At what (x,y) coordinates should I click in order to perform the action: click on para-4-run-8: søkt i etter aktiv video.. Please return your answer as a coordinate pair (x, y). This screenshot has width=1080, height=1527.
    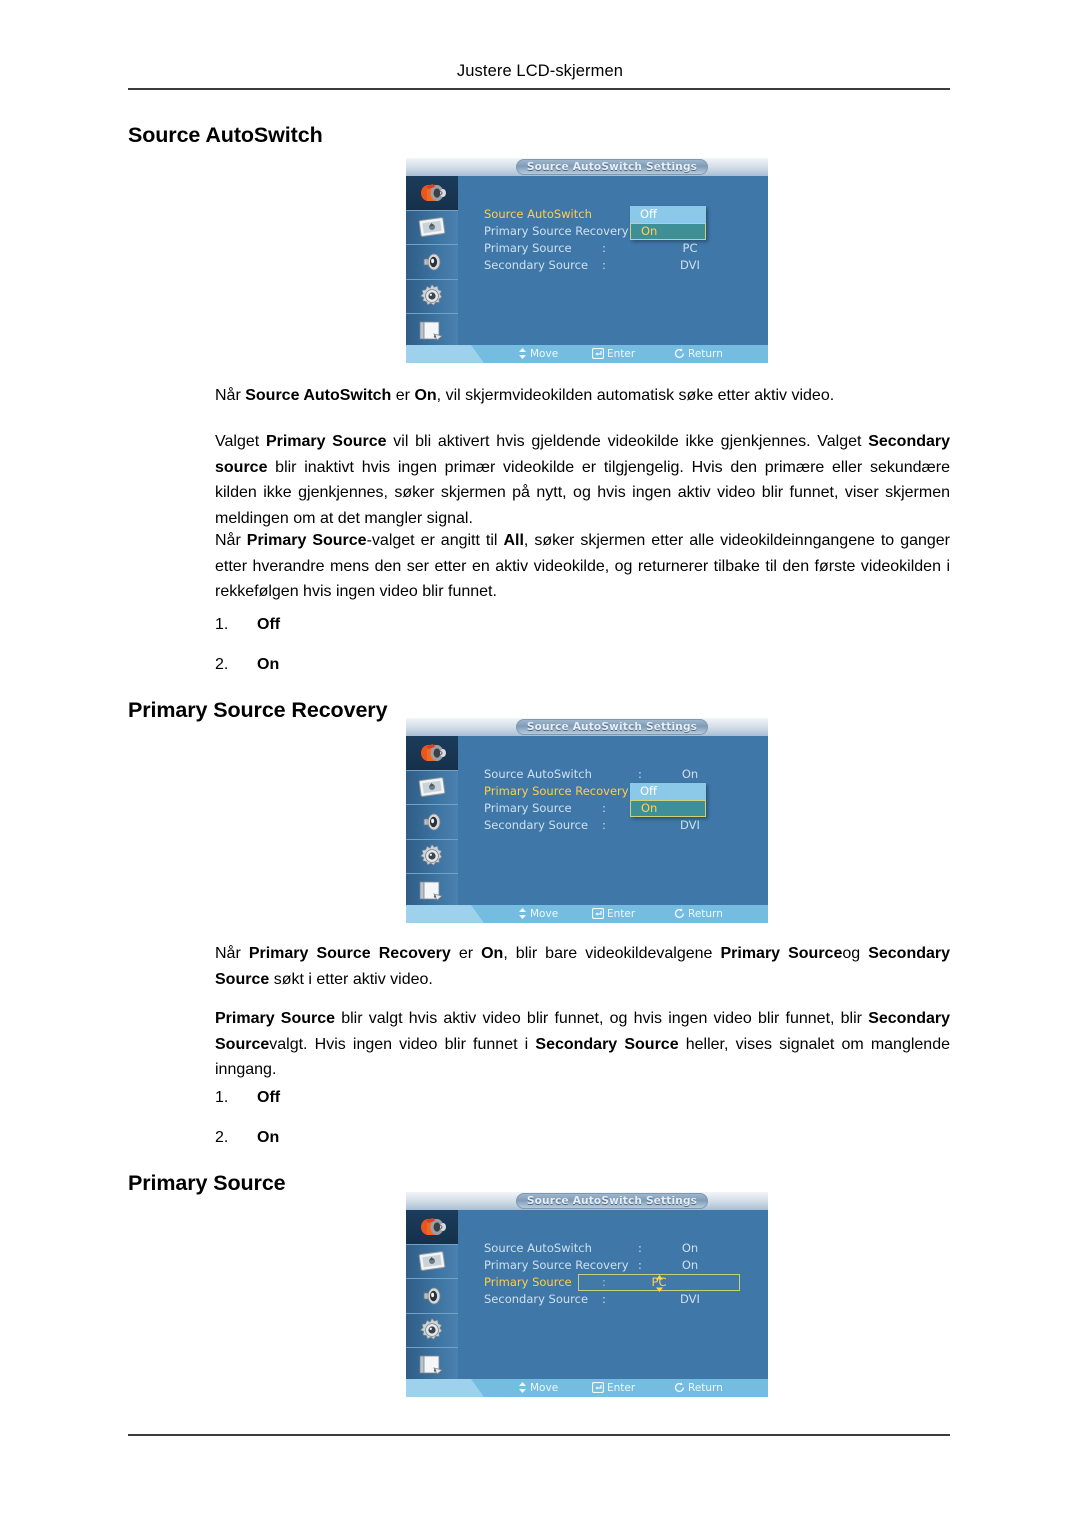
    Looking at the image, I should click on (351, 979).